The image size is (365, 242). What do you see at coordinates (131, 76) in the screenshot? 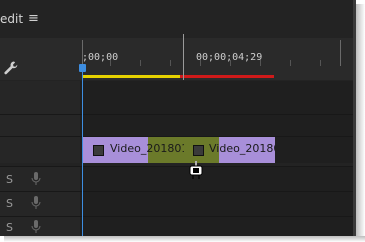
I see `work-area-bar-in` at bounding box center [131, 76].